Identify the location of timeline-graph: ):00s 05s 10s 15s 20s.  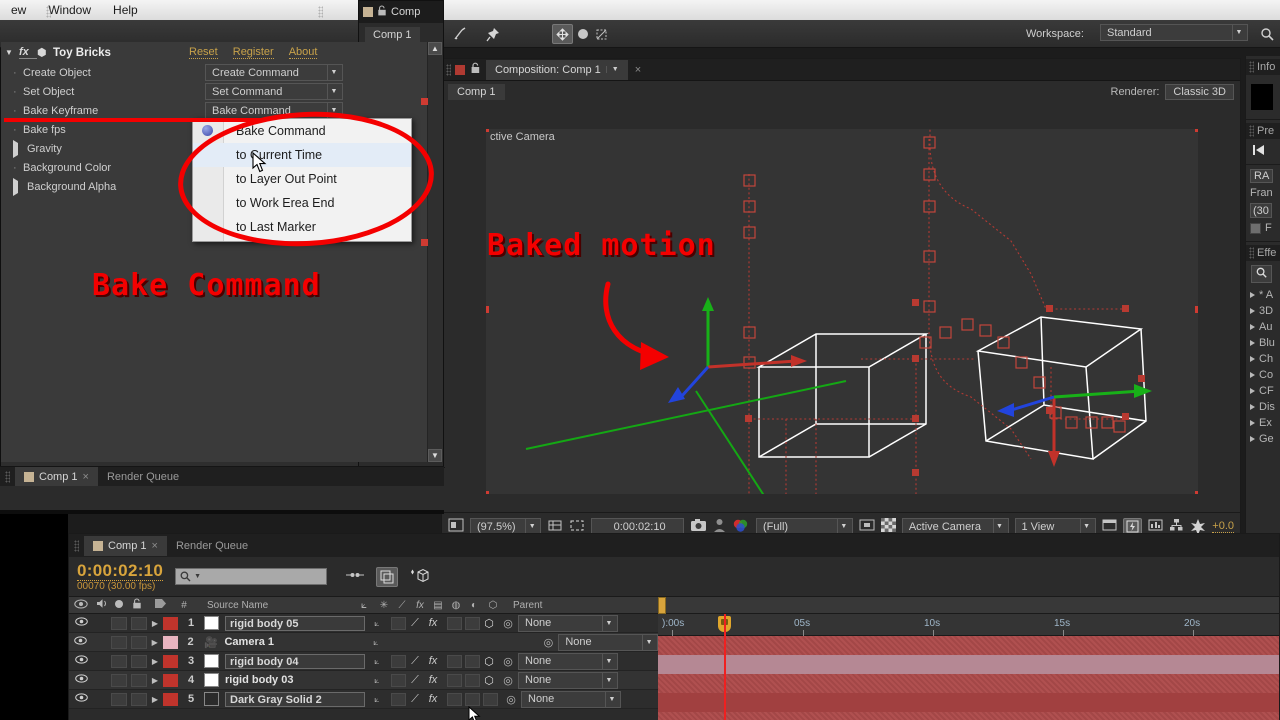
(968, 658).